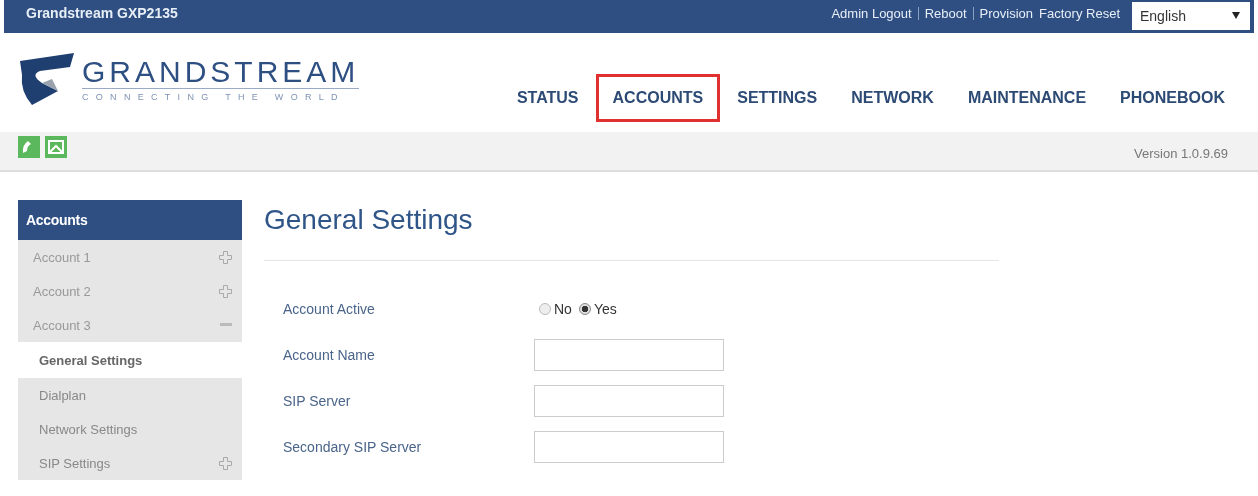 This screenshot has height=496, width=1258. What do you see at coordinates (62, 291) in the screenshot?
I see `account-label: Account 2` at bounding box center [62, 291].